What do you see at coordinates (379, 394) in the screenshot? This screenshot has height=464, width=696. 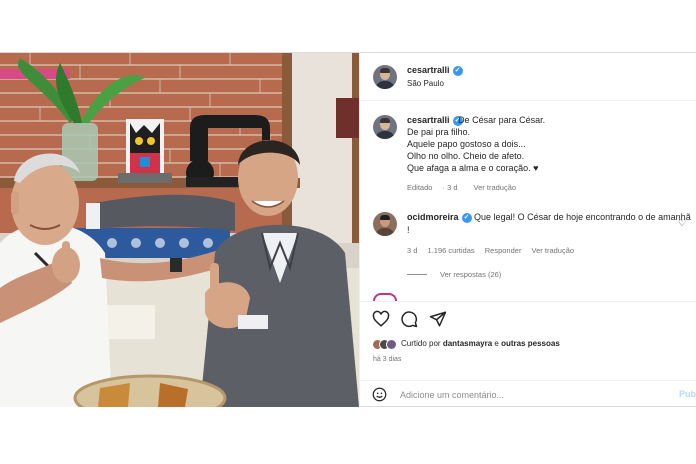 I see `emoji-icon` at bounding box center [379, 394].